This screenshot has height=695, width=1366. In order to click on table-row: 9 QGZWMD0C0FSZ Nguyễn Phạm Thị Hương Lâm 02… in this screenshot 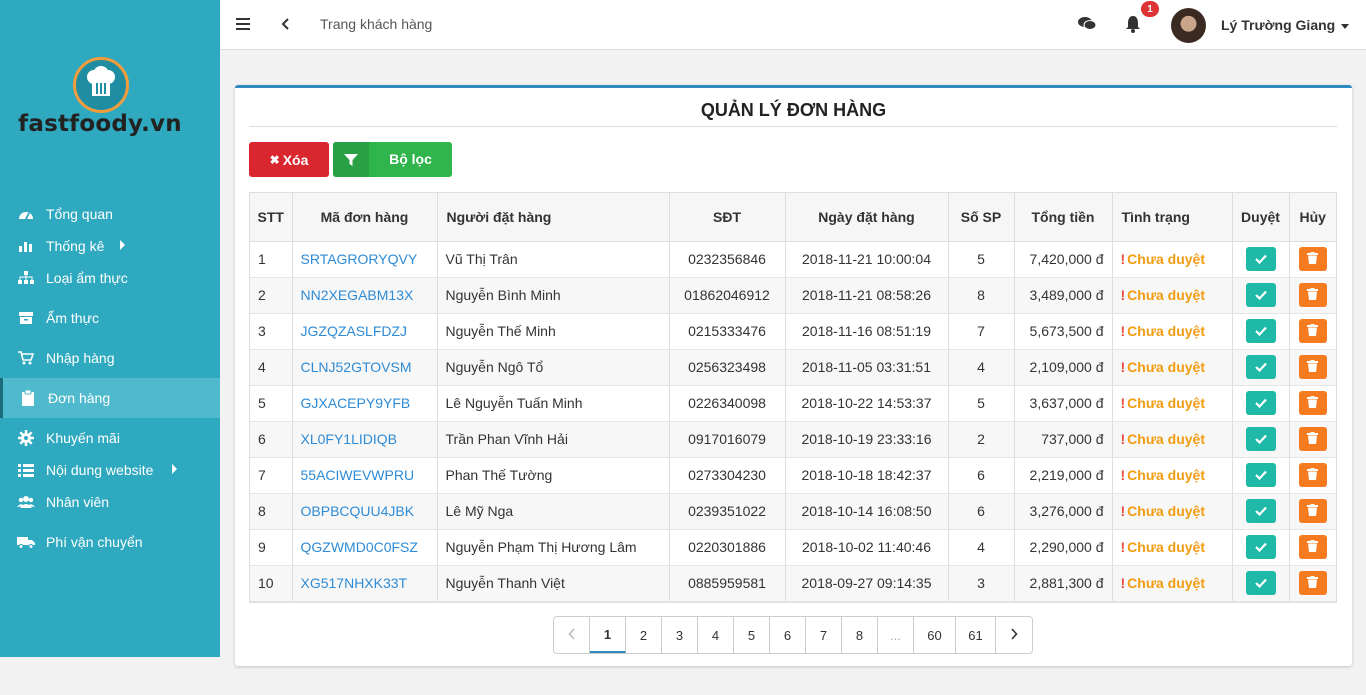, I will do `click(793, 547)`.